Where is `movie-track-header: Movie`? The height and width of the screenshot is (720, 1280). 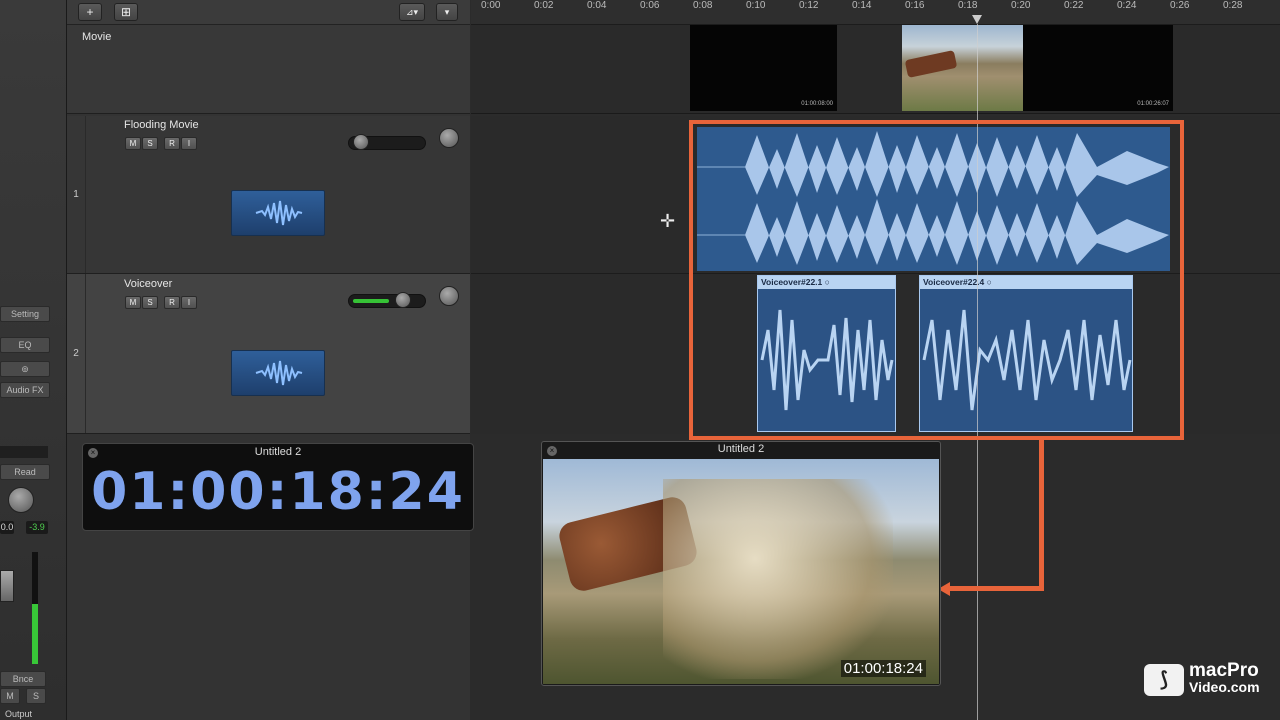 movie-track-header: Movie is located at coordinates (268, 69).